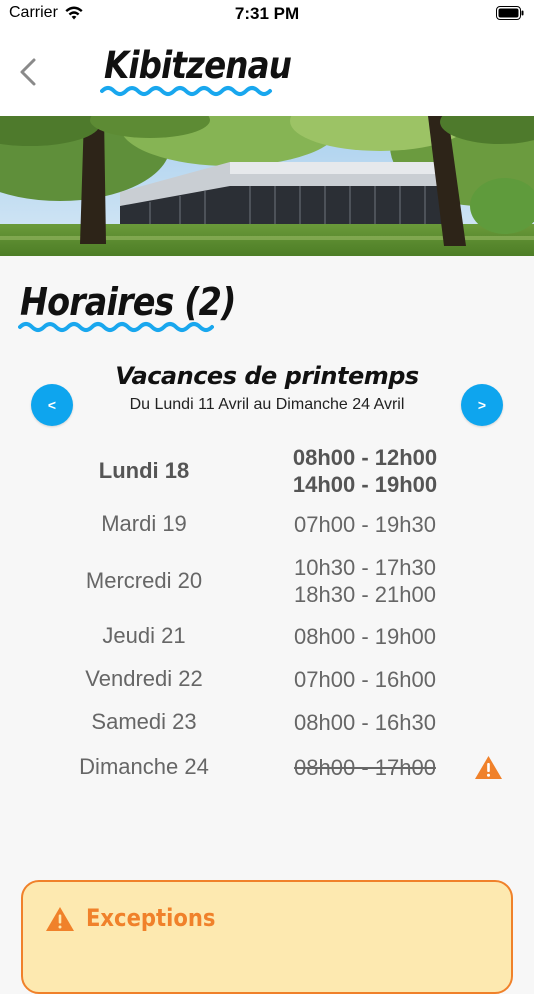 This screenshot has width=534, height=994. I want to click on chevron-left-icon, so click(28, 72).